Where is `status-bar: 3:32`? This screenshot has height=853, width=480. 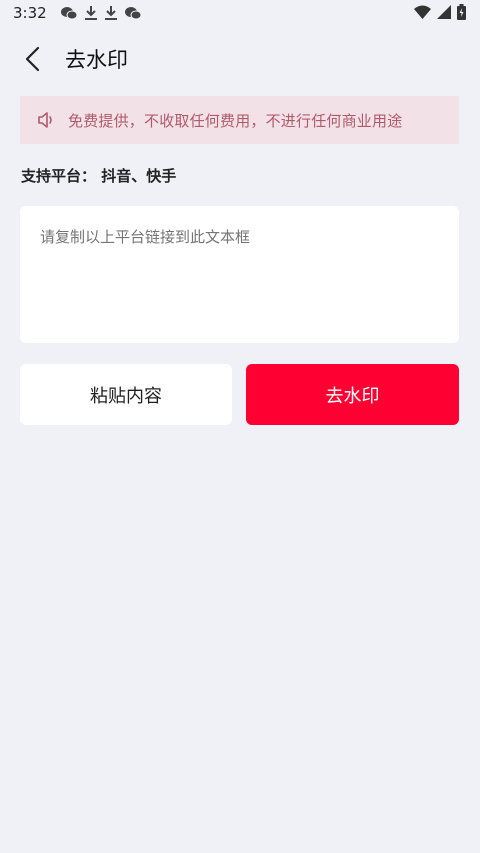 status-bar: 3:32 is located at coordinates (240, 13).